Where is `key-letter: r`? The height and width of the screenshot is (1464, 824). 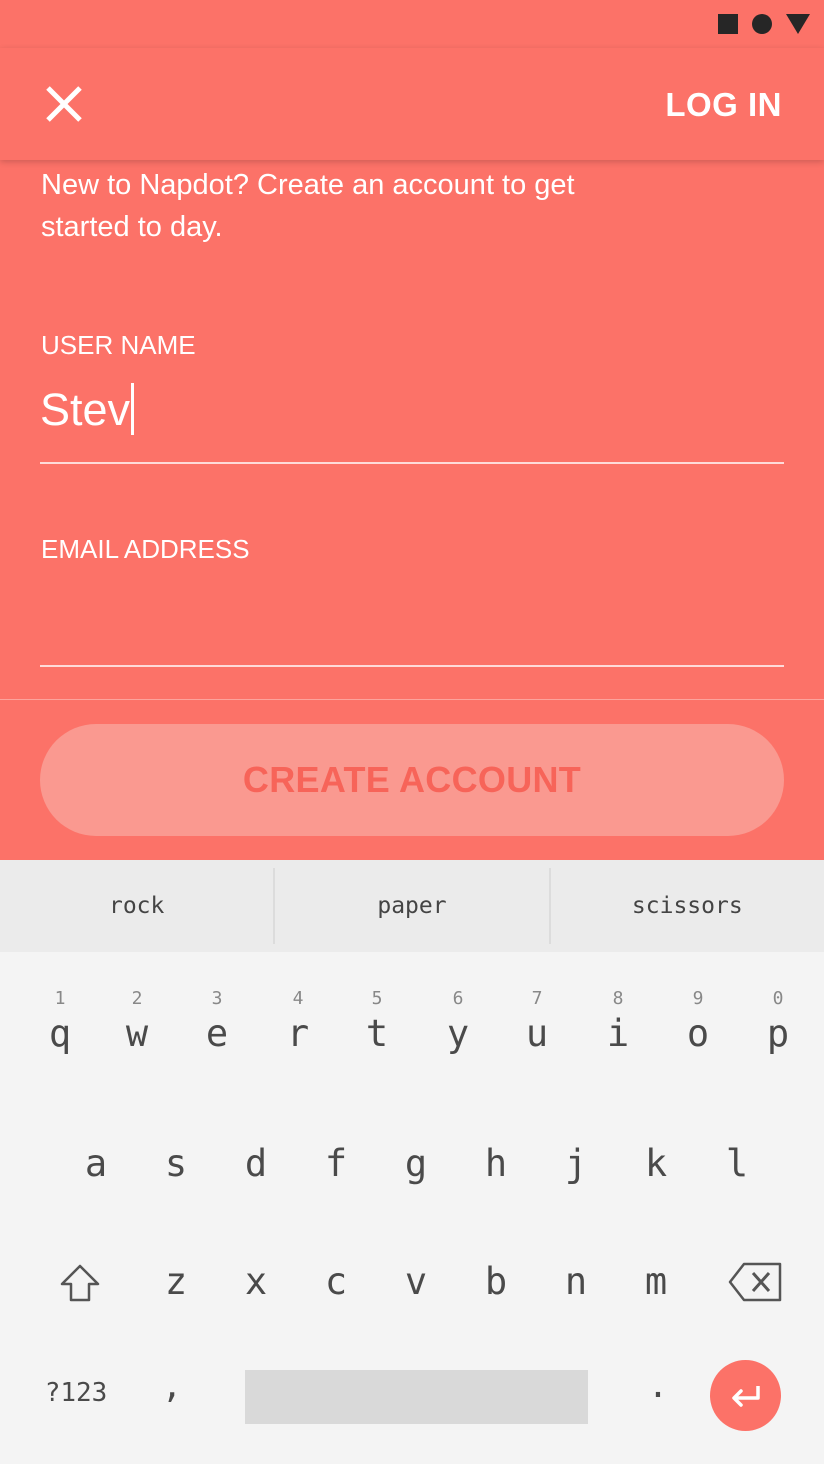
key-letter: r is located at coordinates (298, 1033).